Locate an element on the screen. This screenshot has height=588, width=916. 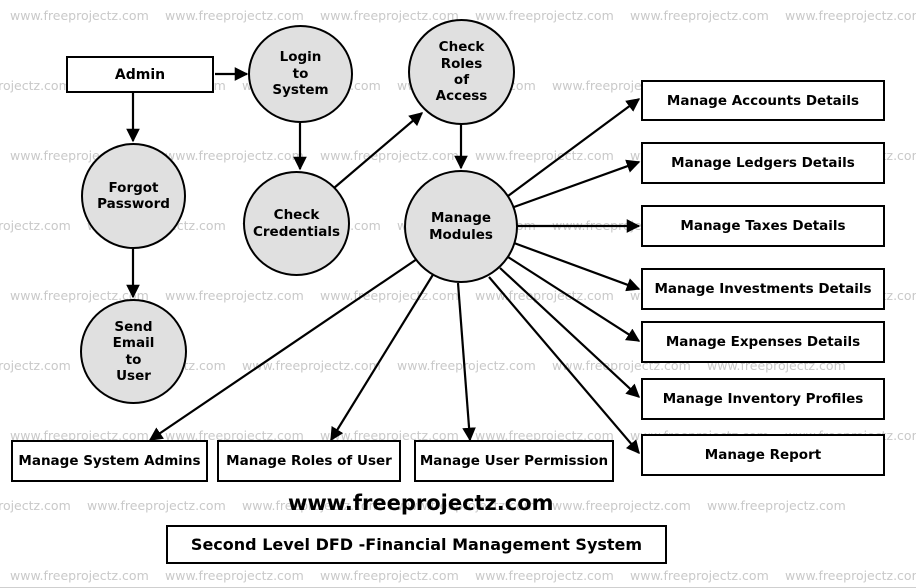
process-check-credentials: Check Credentials is located at coordinates (296, 223).